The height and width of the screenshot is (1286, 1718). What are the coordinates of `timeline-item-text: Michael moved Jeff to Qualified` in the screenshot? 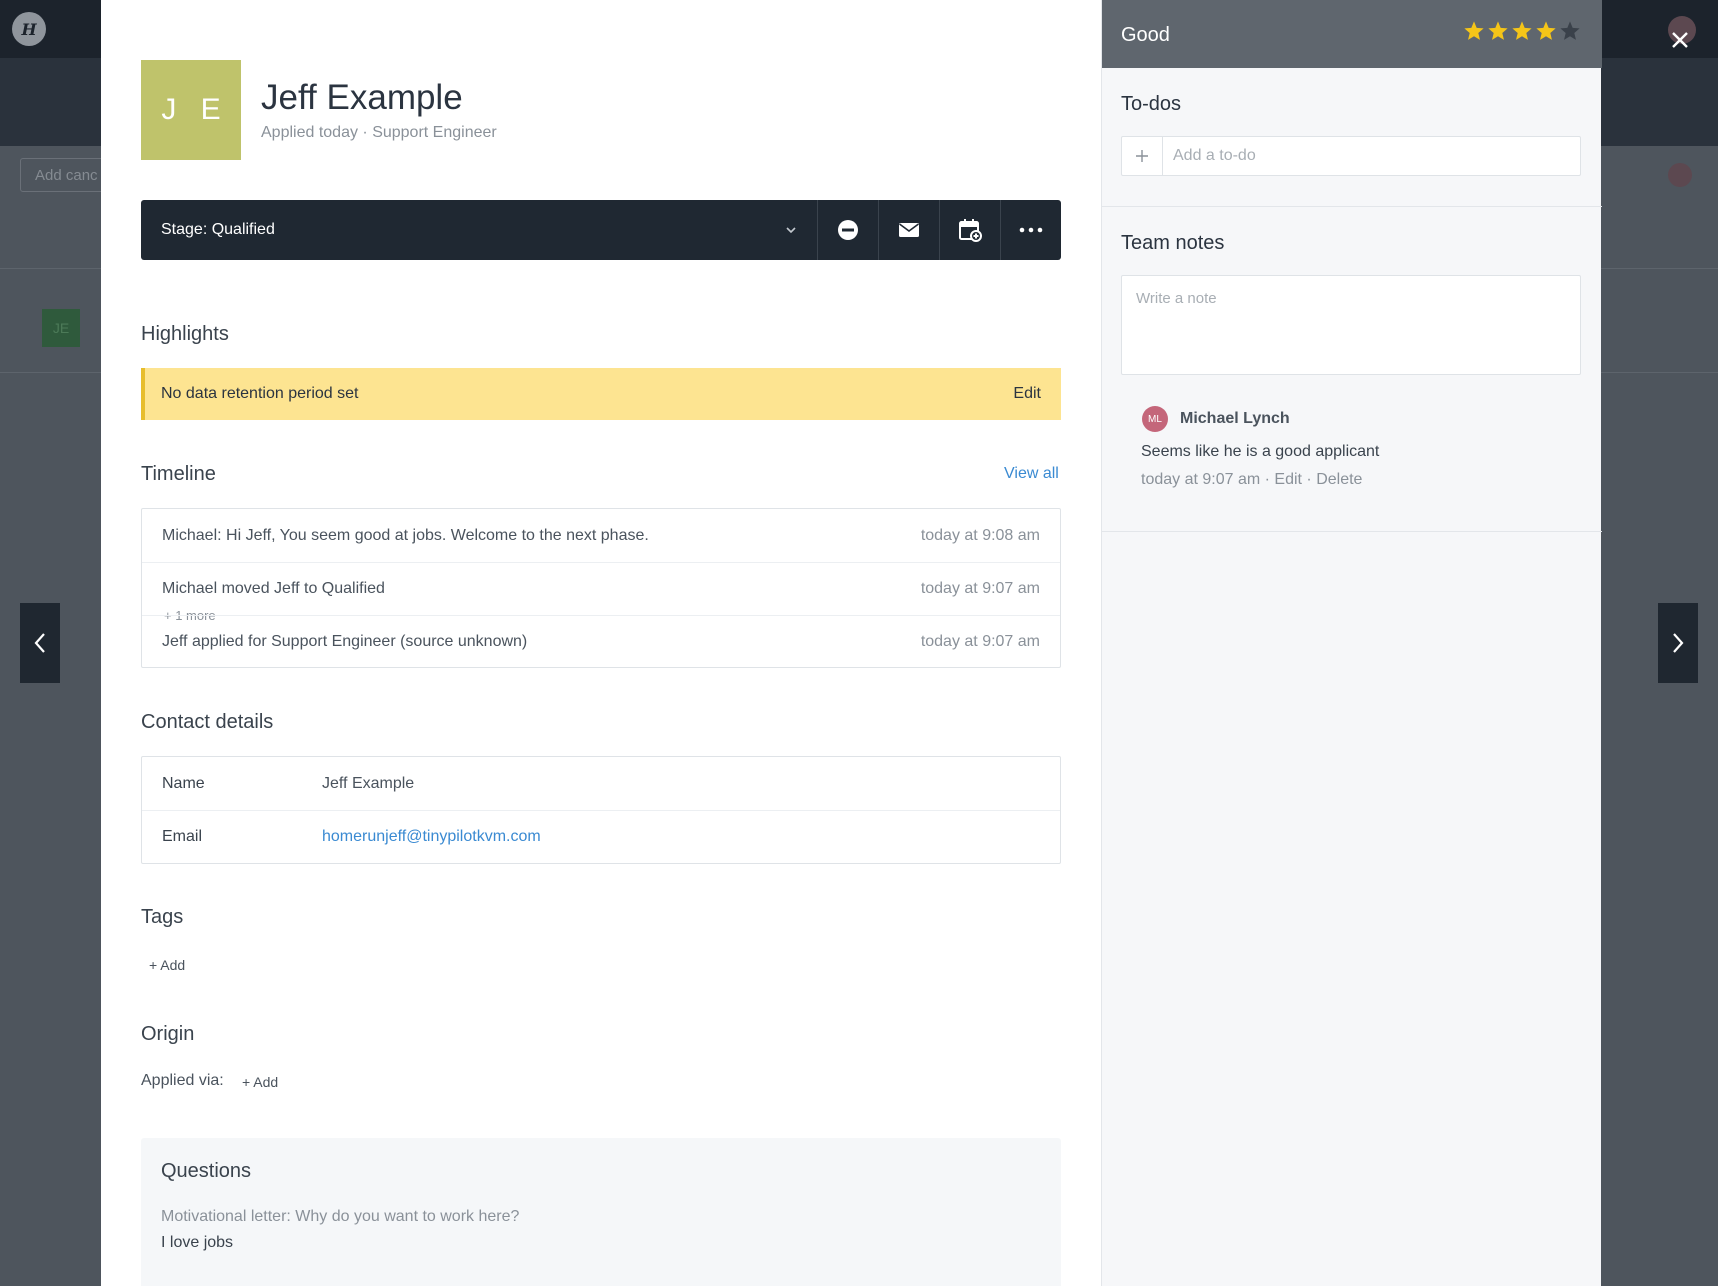 It's located at (273, 588).